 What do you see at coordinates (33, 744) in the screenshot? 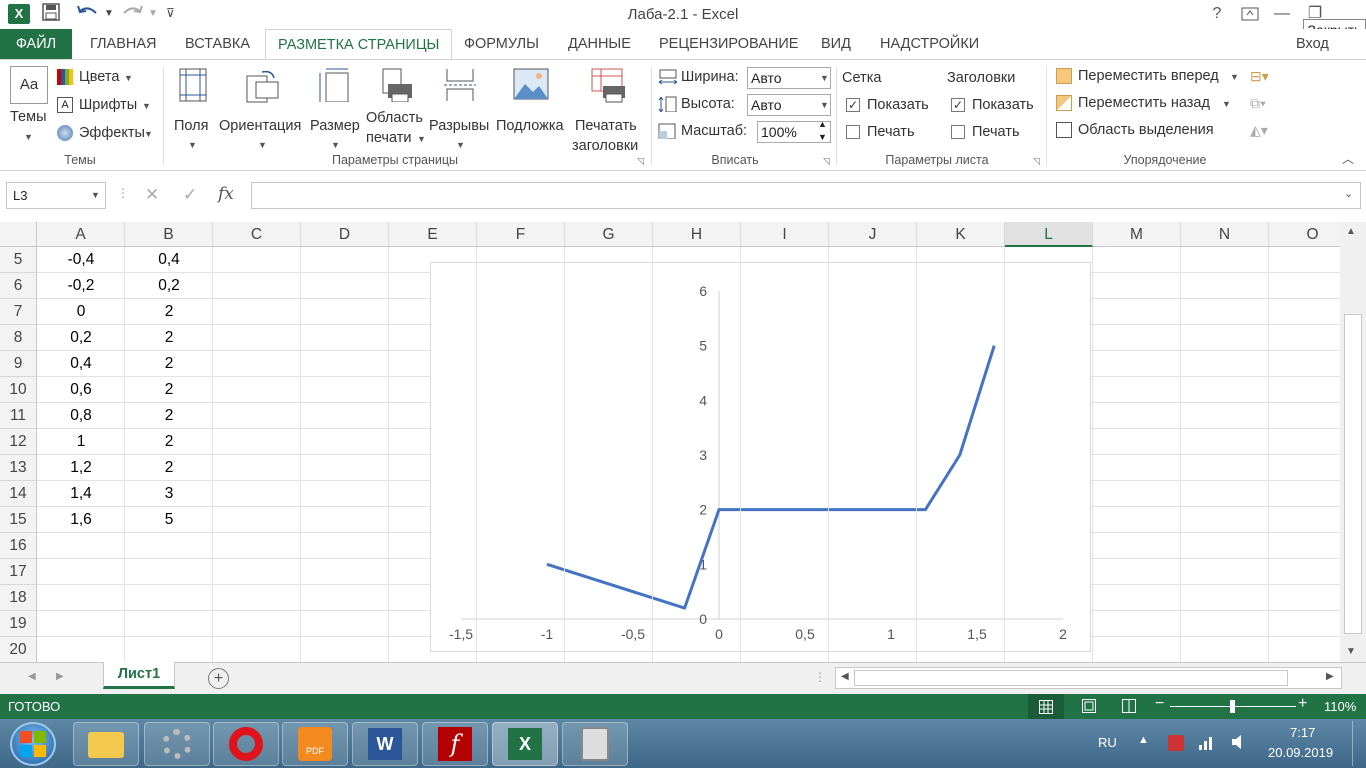
I see `start-button` at bounding box center [33, 744].